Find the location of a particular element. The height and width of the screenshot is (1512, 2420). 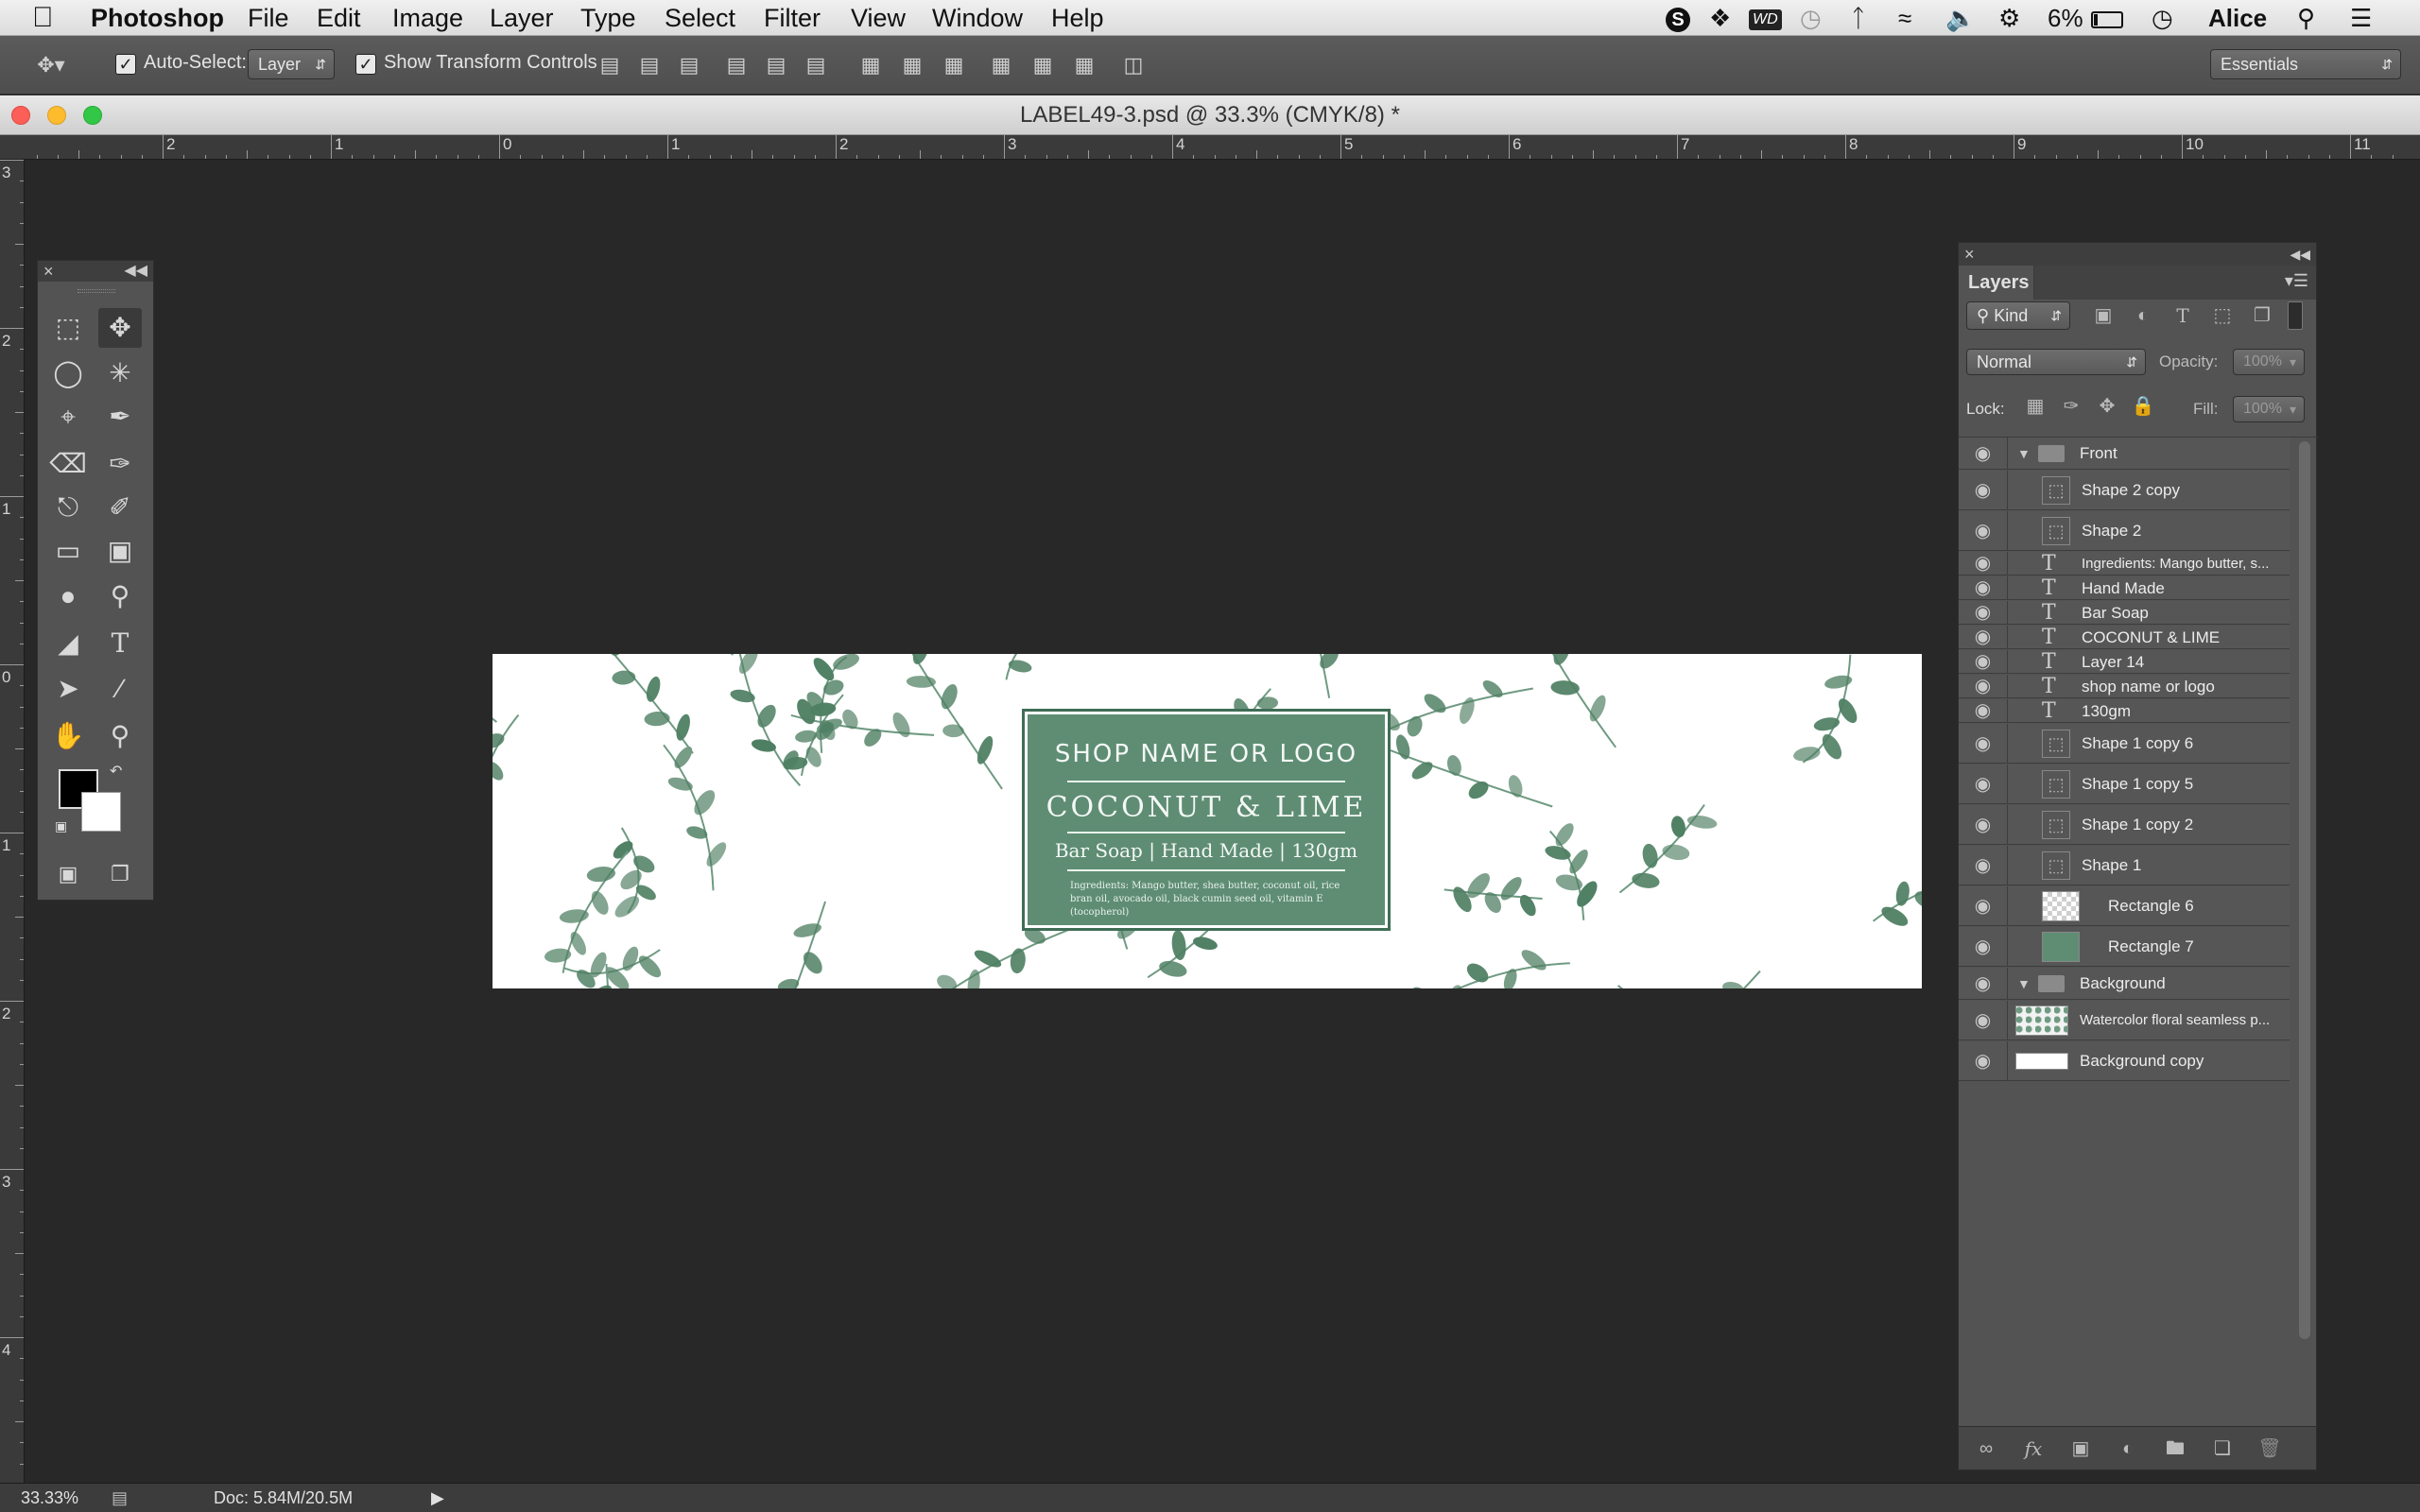

marquee-tool-icon: ⬚ is located at coordinates (68, 328).